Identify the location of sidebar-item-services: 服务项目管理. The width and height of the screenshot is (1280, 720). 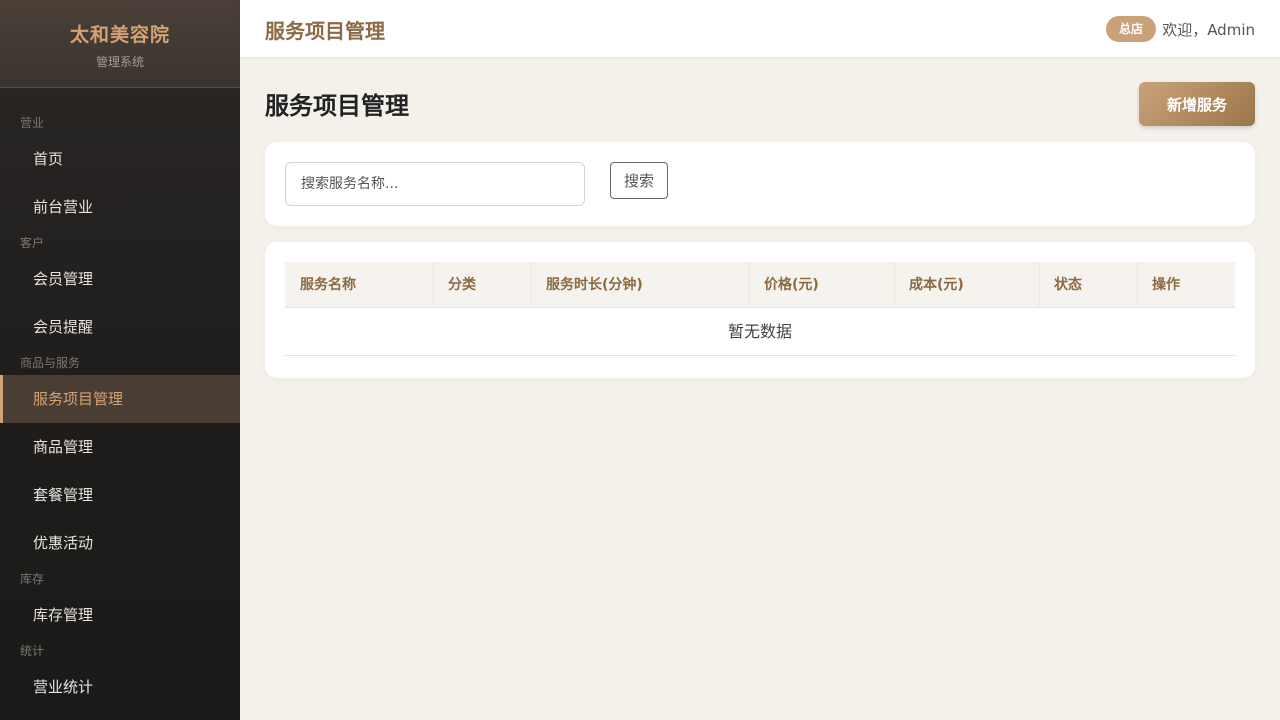
(120, 399).